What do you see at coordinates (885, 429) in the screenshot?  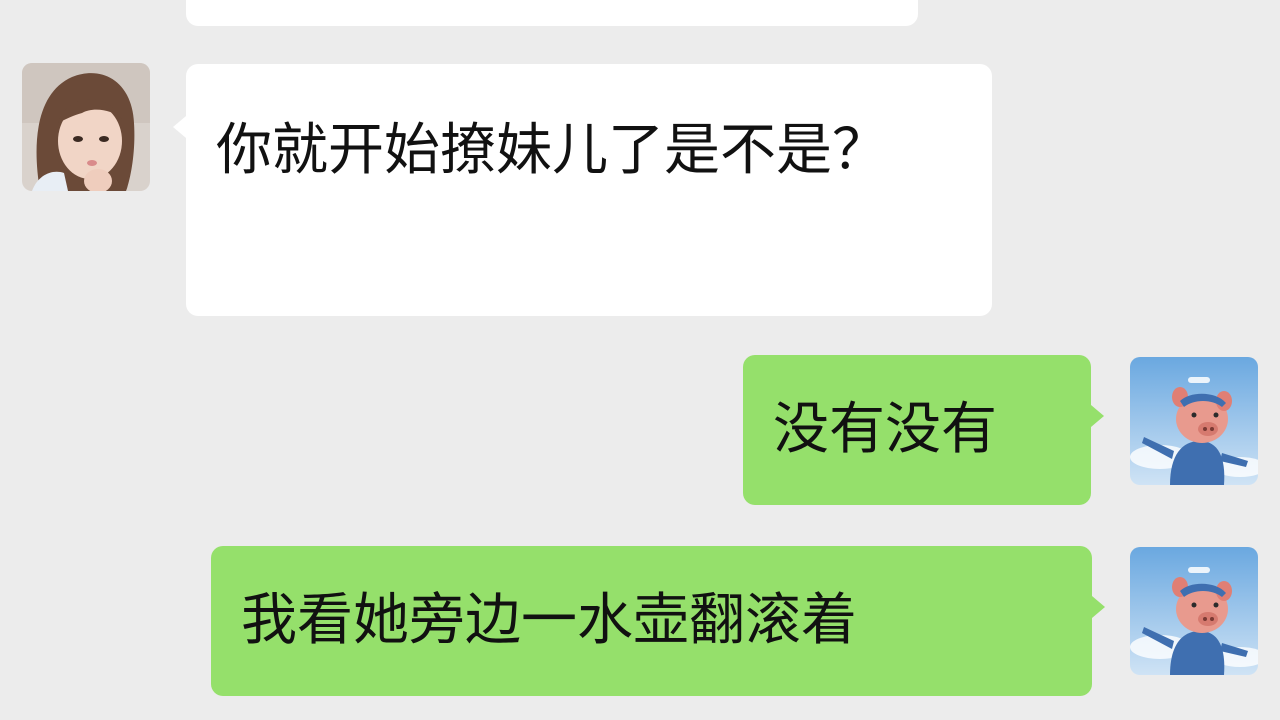 I see `message-text: 没有没有` at bounding box center [885, 429].